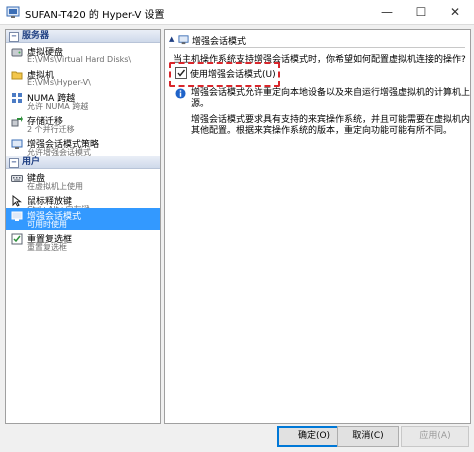 The height and width of the screenshot is (452, 474). Describe the element at coordinates (17, 178) in the screenshot. I see `keyboard-icon` at that location.